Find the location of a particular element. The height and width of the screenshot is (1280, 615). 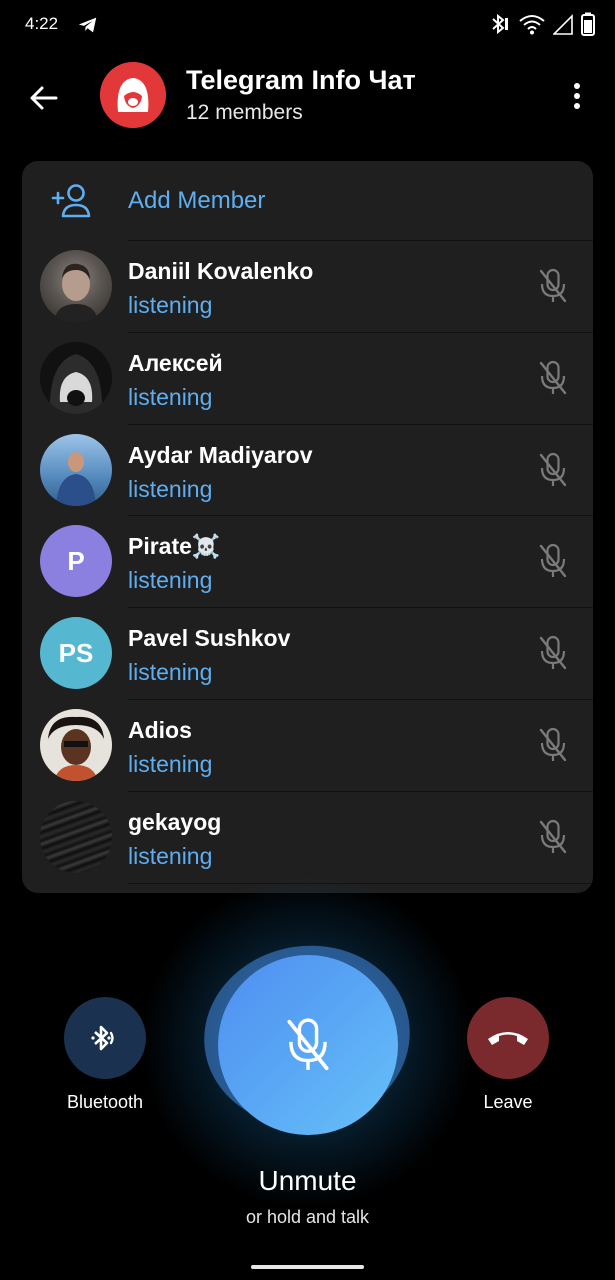

battery-icon is located at coordinates (588, 24).